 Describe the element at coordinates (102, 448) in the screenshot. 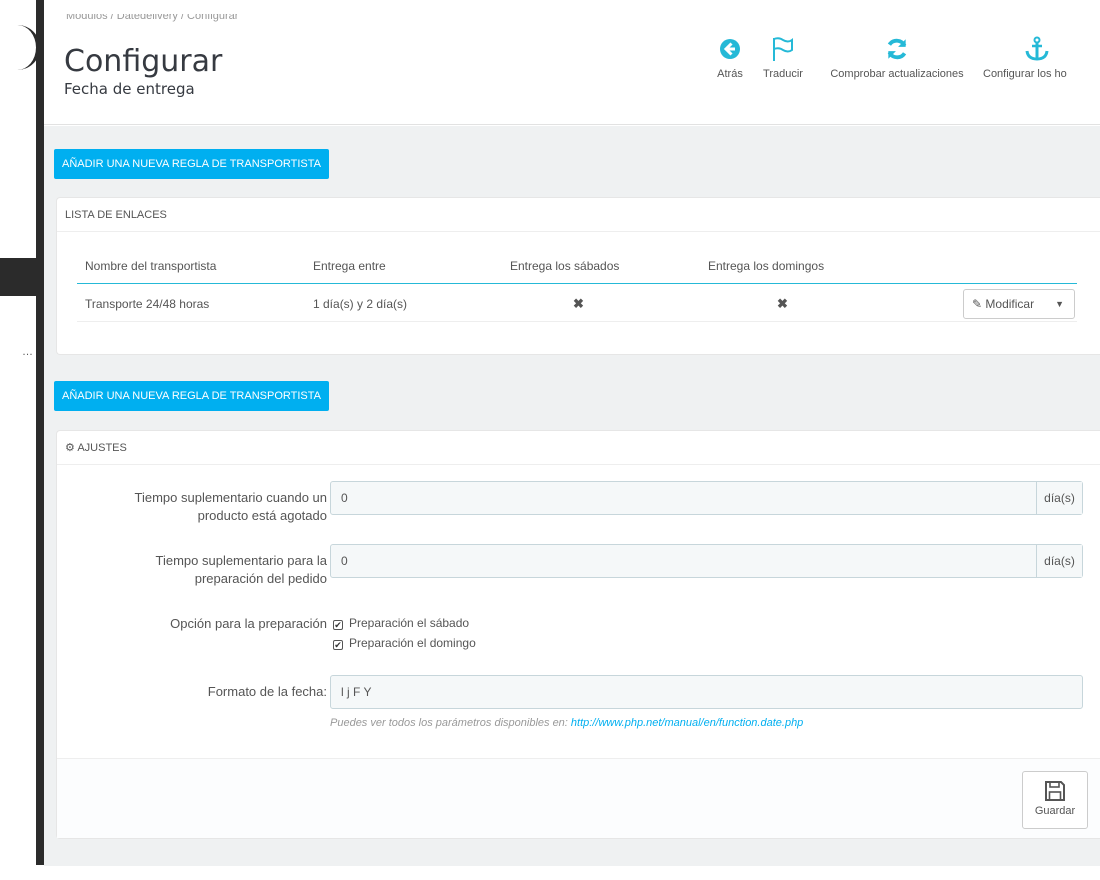

I see `settings-heading-label: Ajustes` at that location.